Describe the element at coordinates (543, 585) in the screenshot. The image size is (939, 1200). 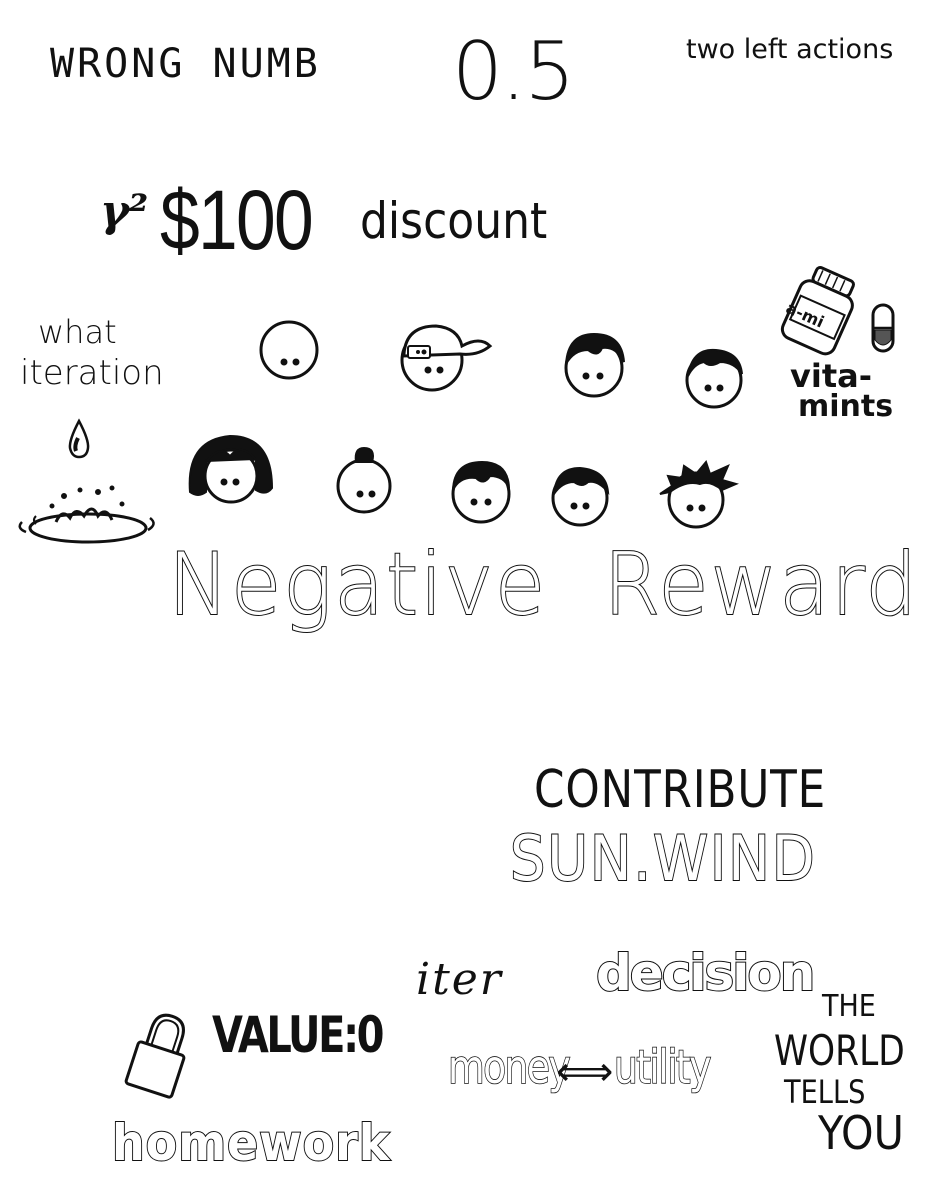
I see `negative-reward-text: Negative Reward` at that location.